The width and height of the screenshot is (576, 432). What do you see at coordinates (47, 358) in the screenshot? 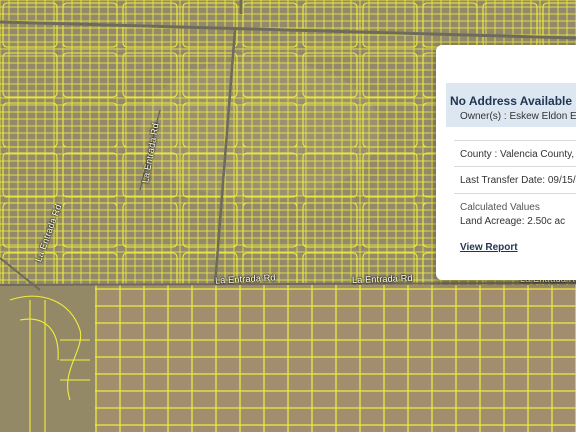
I see `sw-subdivision-area` at bounding box center [47, 358].